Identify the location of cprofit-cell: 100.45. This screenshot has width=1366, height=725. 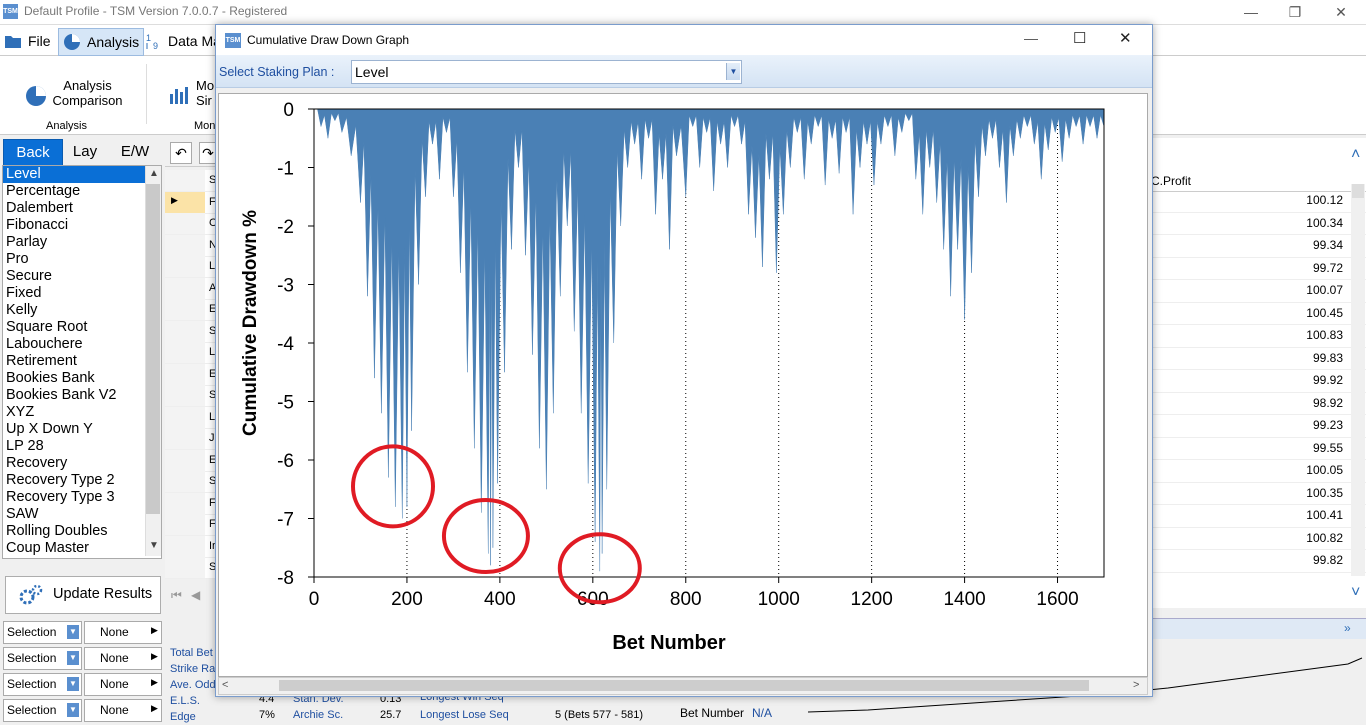
(1257, 314).